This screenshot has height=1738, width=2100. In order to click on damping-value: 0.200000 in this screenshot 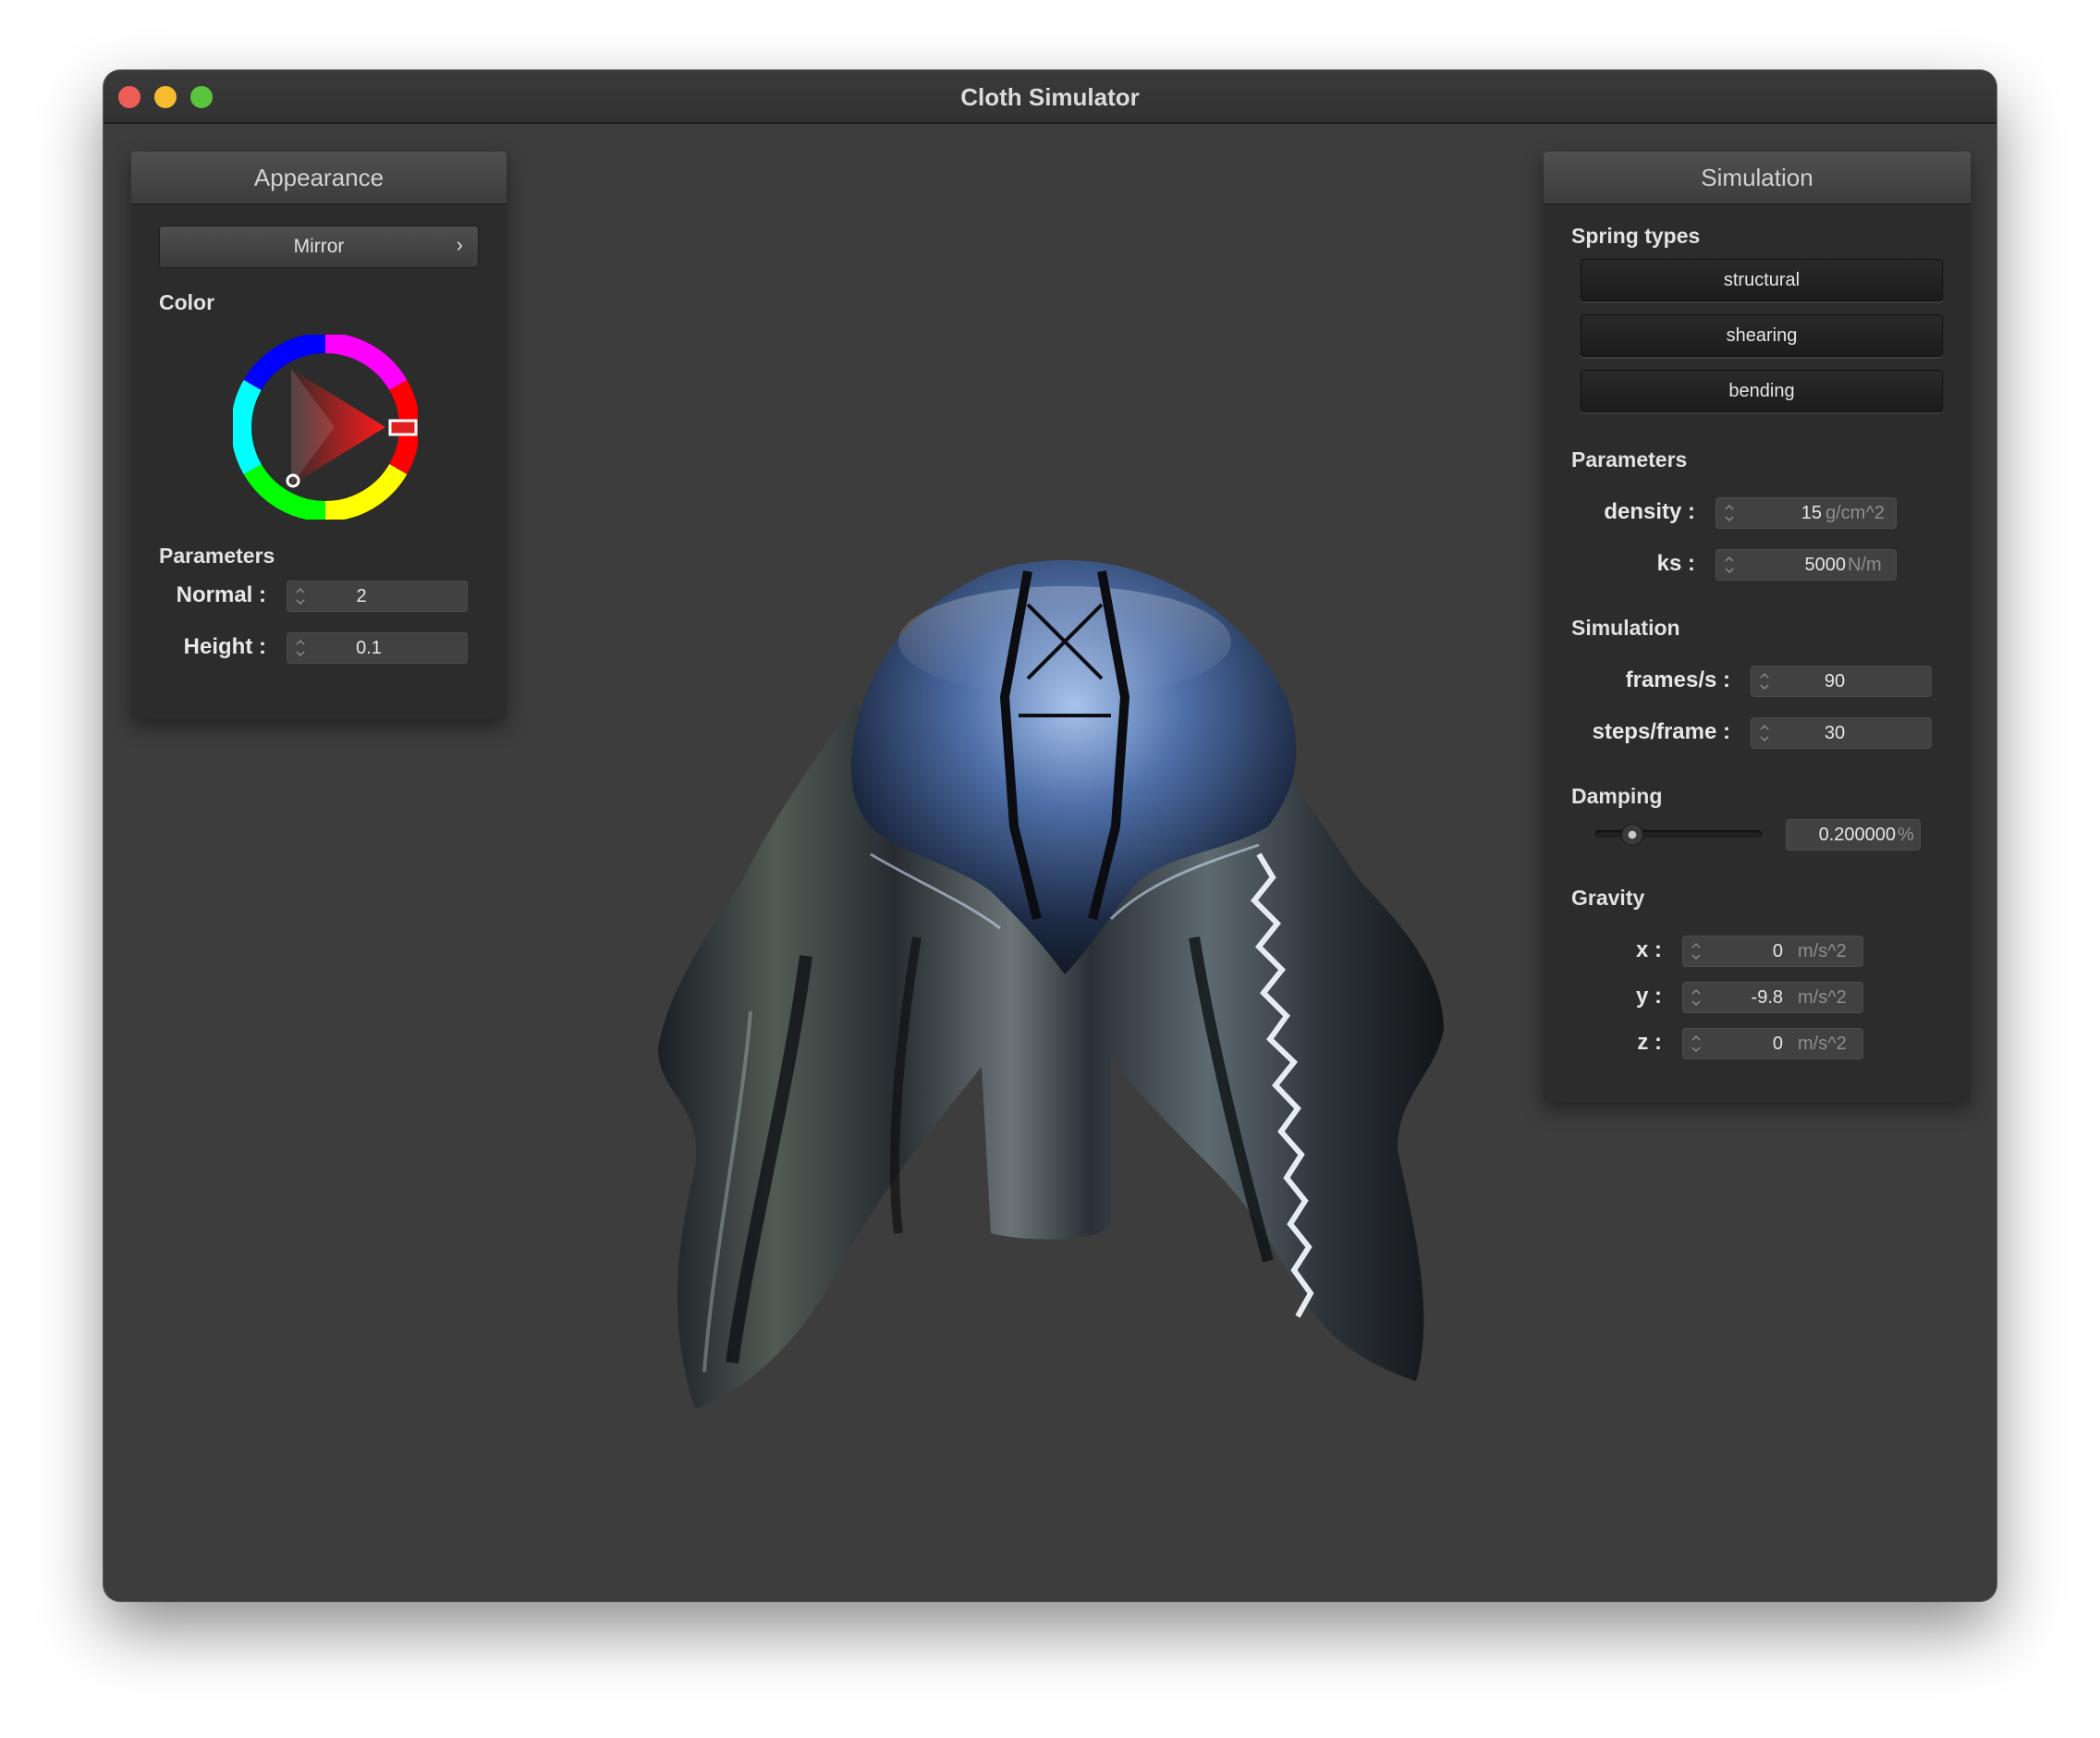, I will do `click(1857, 835)`.